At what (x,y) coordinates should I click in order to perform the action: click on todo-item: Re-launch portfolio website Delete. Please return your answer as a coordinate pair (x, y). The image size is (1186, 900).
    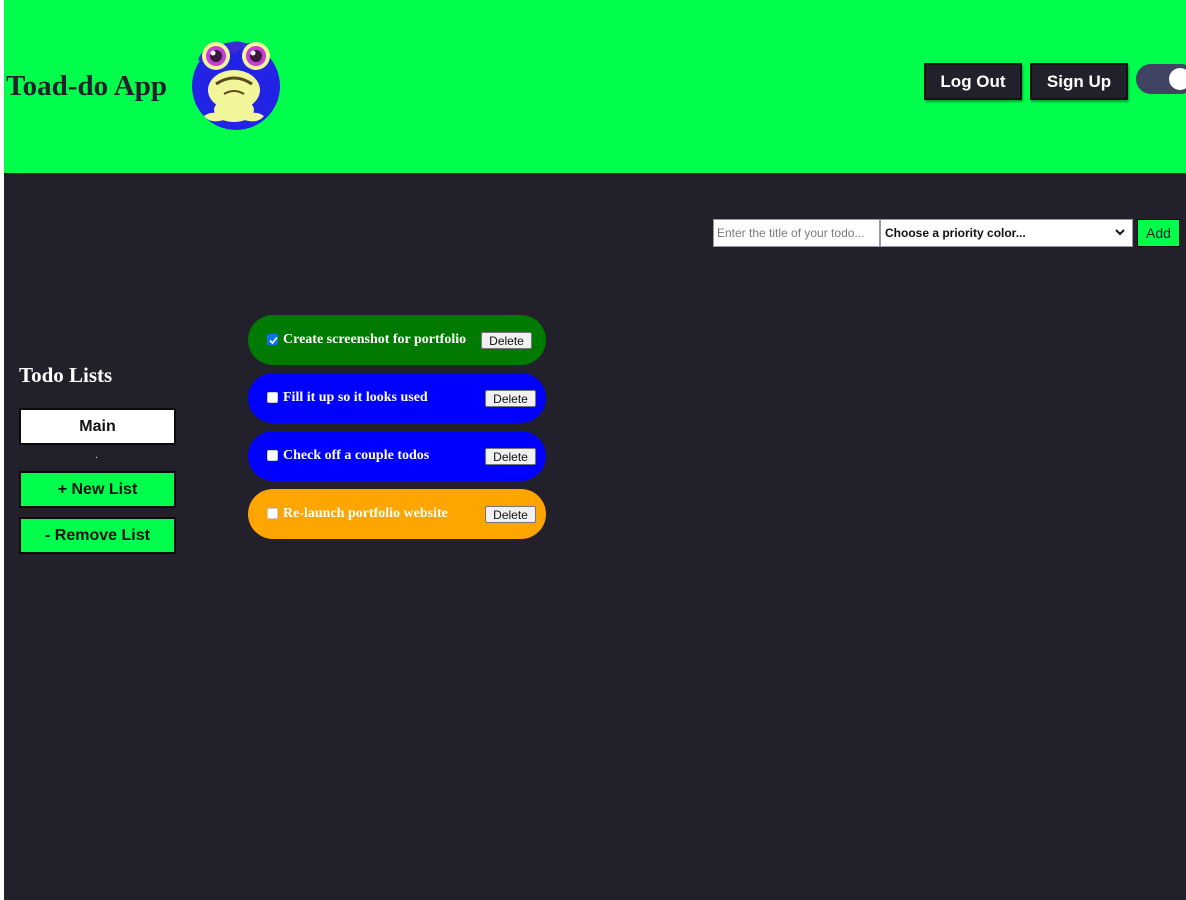
    Looking at the image, I should click on (397, 514).